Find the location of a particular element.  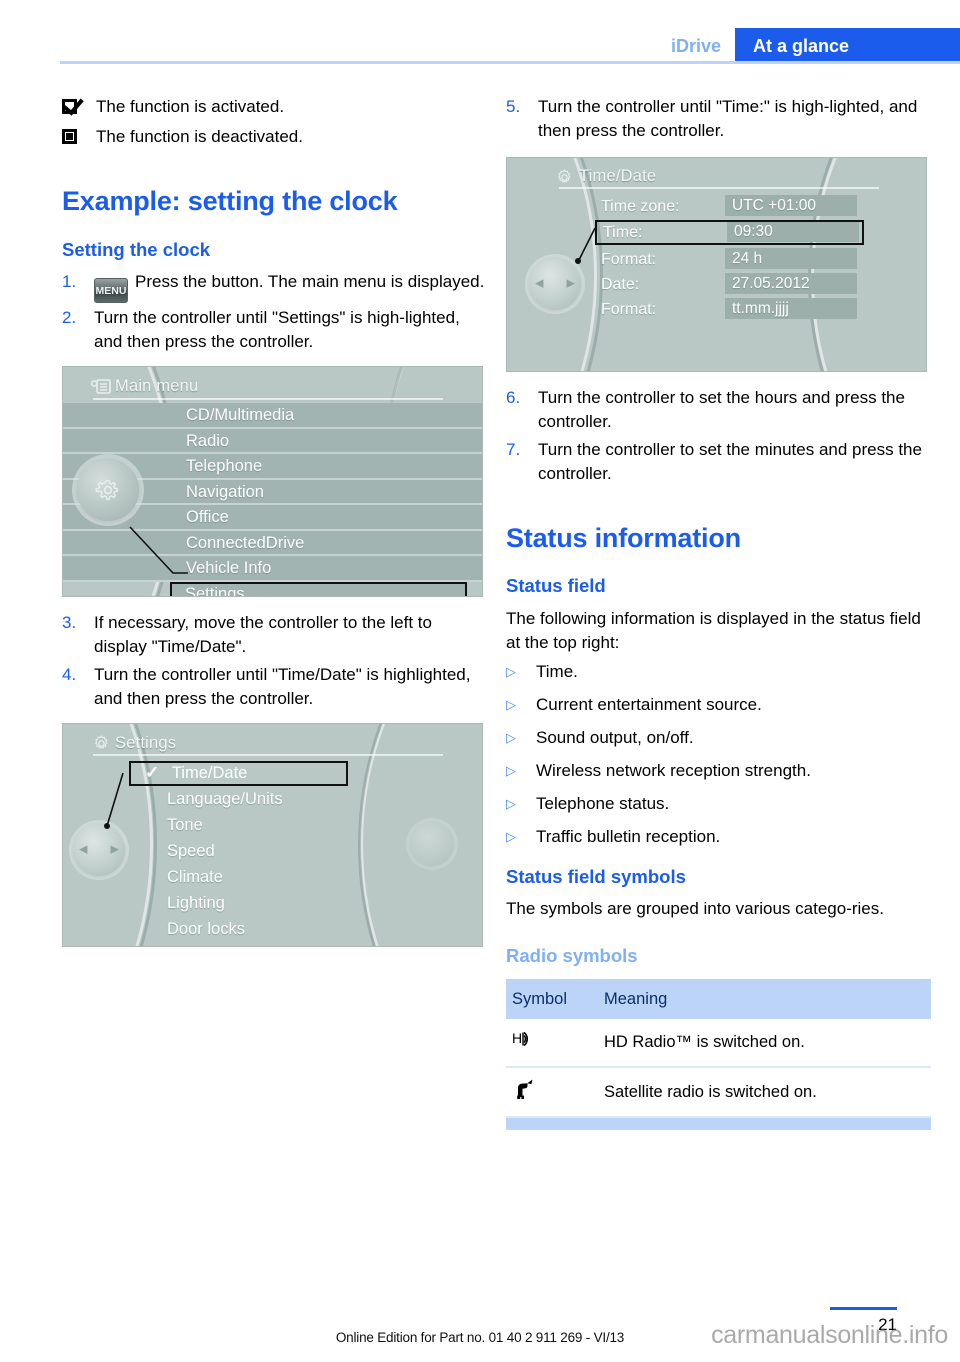

screen-title: Time/Date is located at coordinates (618, 176).